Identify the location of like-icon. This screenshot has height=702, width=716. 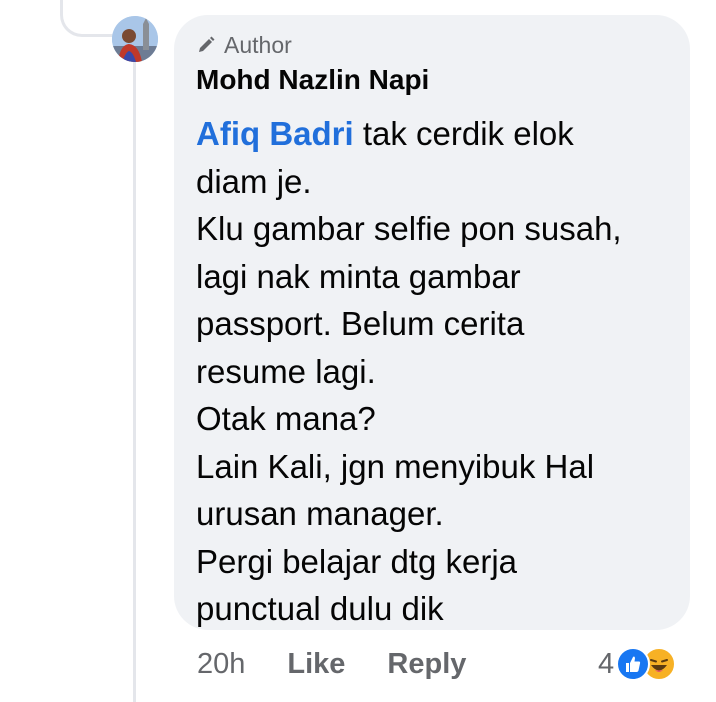
(633, 664).